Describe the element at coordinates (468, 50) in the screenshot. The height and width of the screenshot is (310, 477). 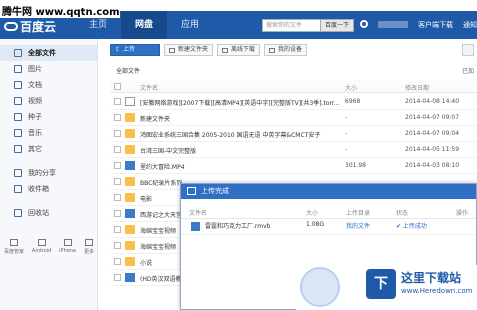
I see `view-toggle-button` at that location.